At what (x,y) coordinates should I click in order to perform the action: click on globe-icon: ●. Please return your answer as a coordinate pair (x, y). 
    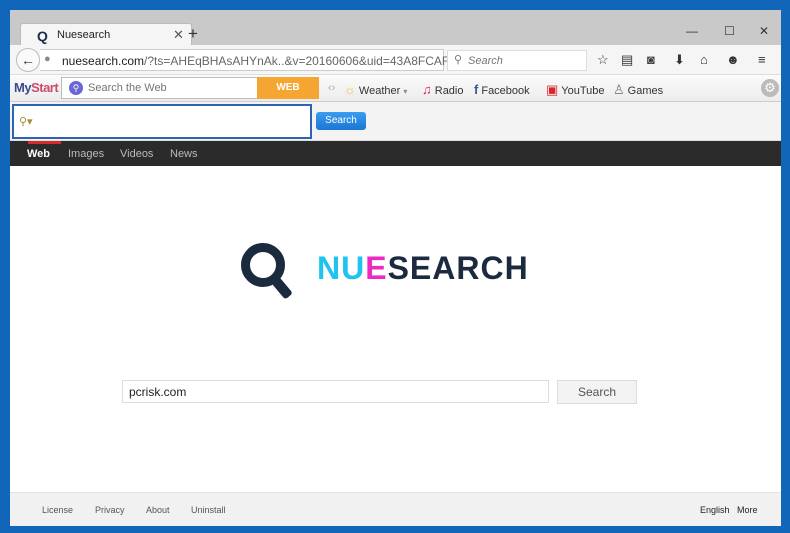
    Looking at the image, I should click on (47, 59).